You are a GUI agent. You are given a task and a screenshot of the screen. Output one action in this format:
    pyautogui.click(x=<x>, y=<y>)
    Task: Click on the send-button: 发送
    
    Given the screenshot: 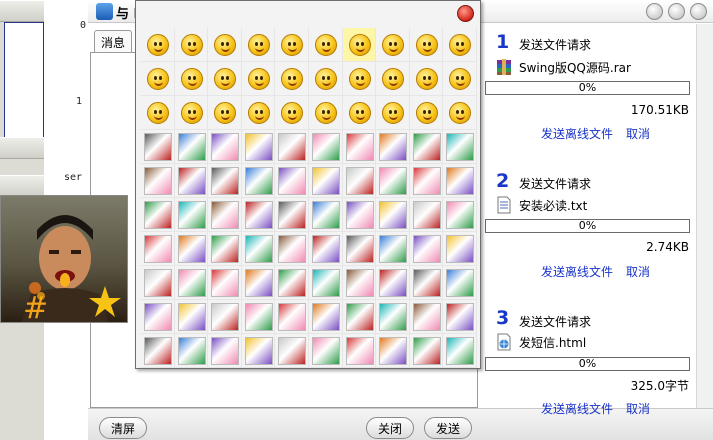 What is the action you would take?
    pyautogui.click(x=448, y=428)
    